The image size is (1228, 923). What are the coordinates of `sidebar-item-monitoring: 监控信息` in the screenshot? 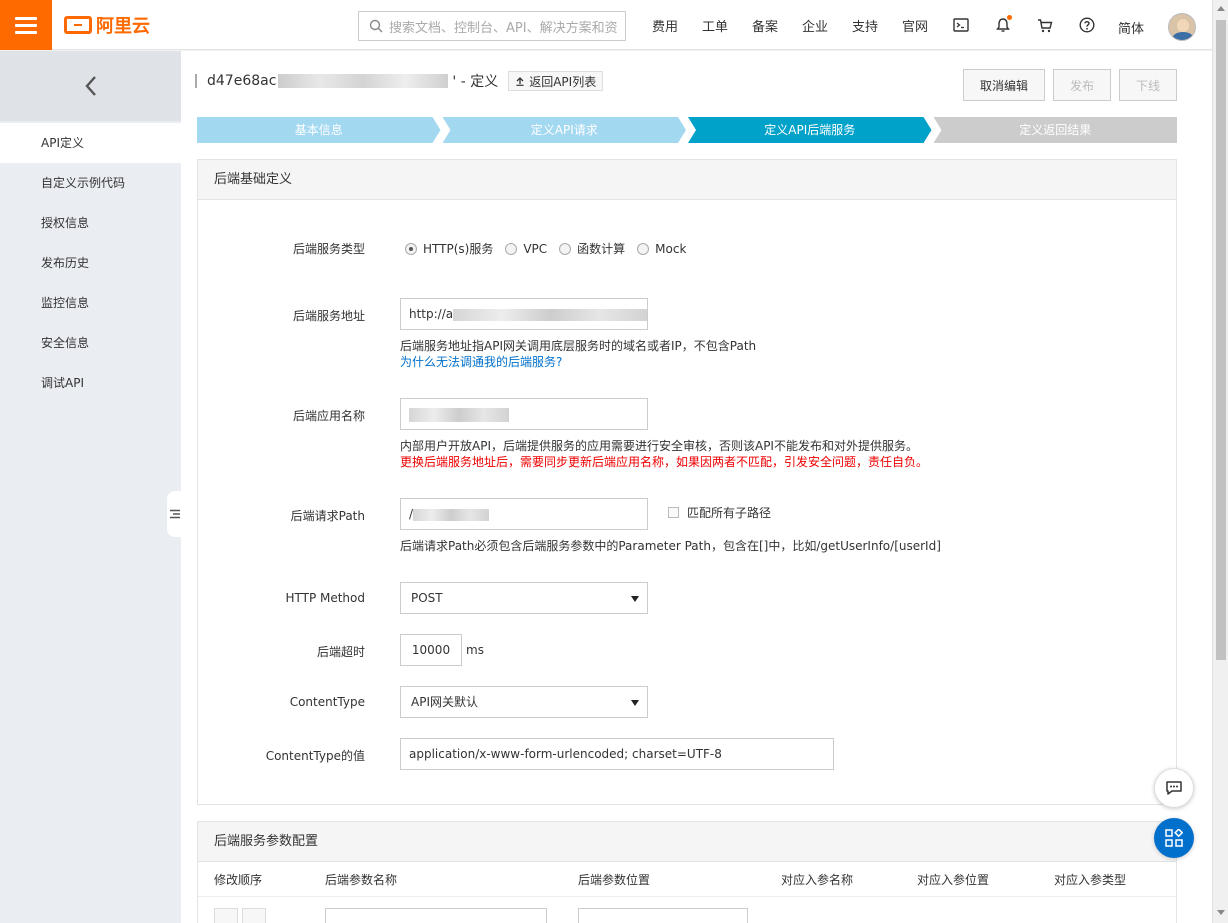 It's located at (90, 303).